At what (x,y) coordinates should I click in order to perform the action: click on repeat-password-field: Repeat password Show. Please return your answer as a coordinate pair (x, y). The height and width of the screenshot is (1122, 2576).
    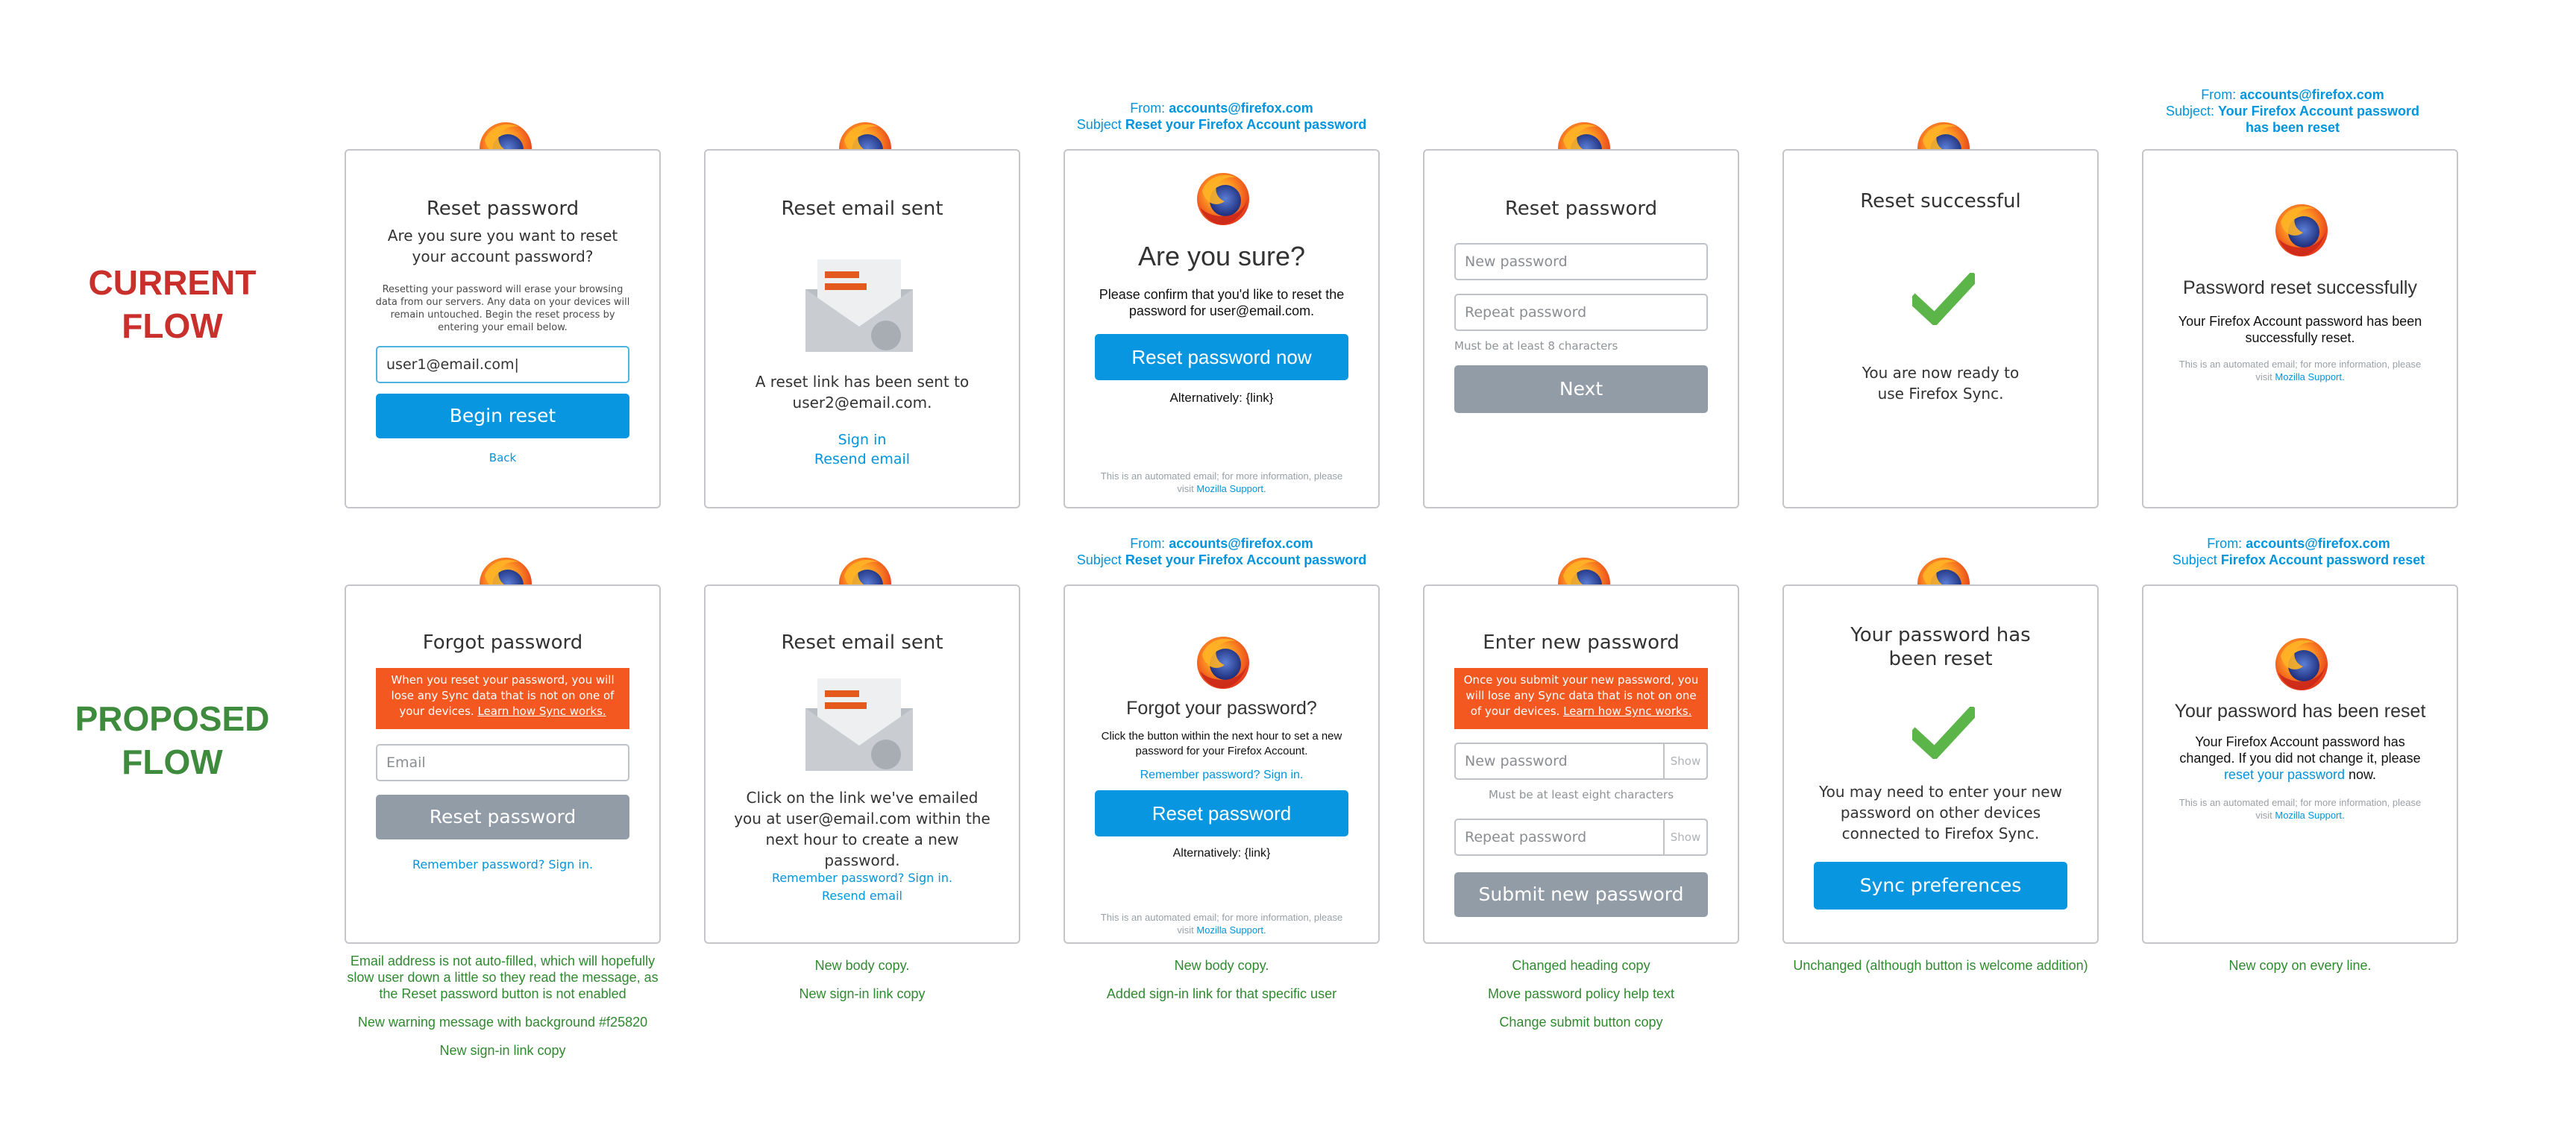
    Looking at the image, I should click on (1581, 837).